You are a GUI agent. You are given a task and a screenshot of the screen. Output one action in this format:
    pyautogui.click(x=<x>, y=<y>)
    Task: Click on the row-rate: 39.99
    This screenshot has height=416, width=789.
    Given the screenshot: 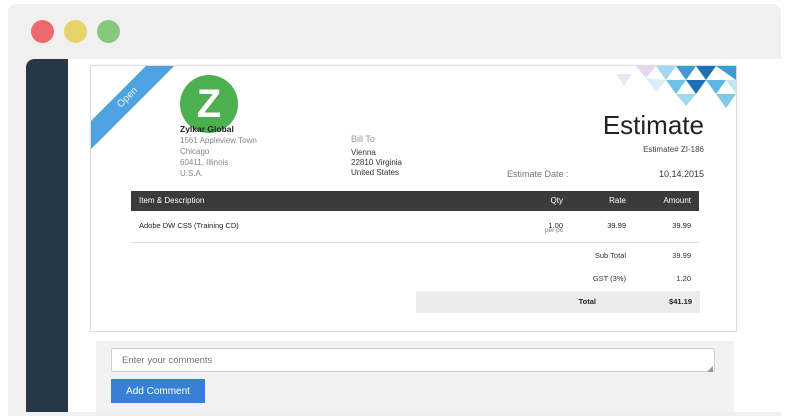 What is the action you would take?
    pyautogui.click(x=616, y=225)
    